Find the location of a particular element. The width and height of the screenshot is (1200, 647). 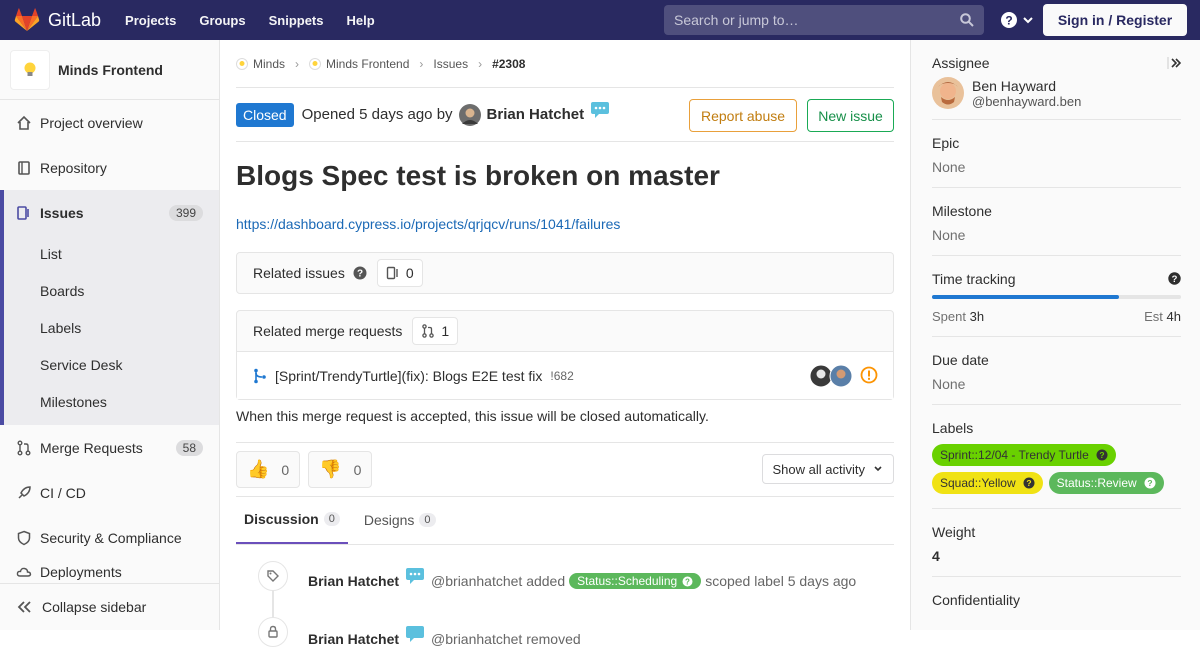

breadcrumb-current: #2308 is located at coordinates (508, 64).